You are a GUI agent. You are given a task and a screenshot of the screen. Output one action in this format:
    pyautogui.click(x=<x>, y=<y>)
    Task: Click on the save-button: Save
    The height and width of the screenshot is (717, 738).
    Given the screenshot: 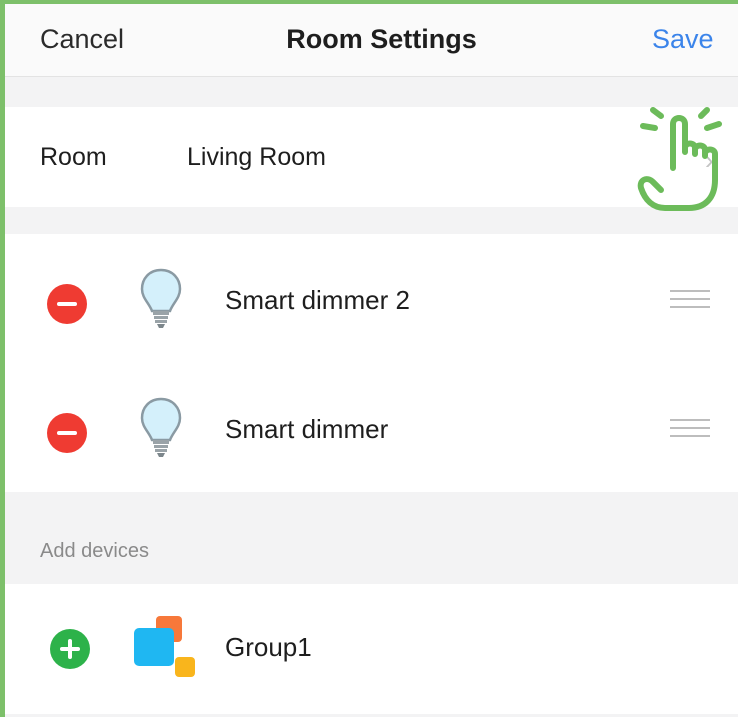 What is the action you would take?
    pyautogui.click(x=683, y=39)
    